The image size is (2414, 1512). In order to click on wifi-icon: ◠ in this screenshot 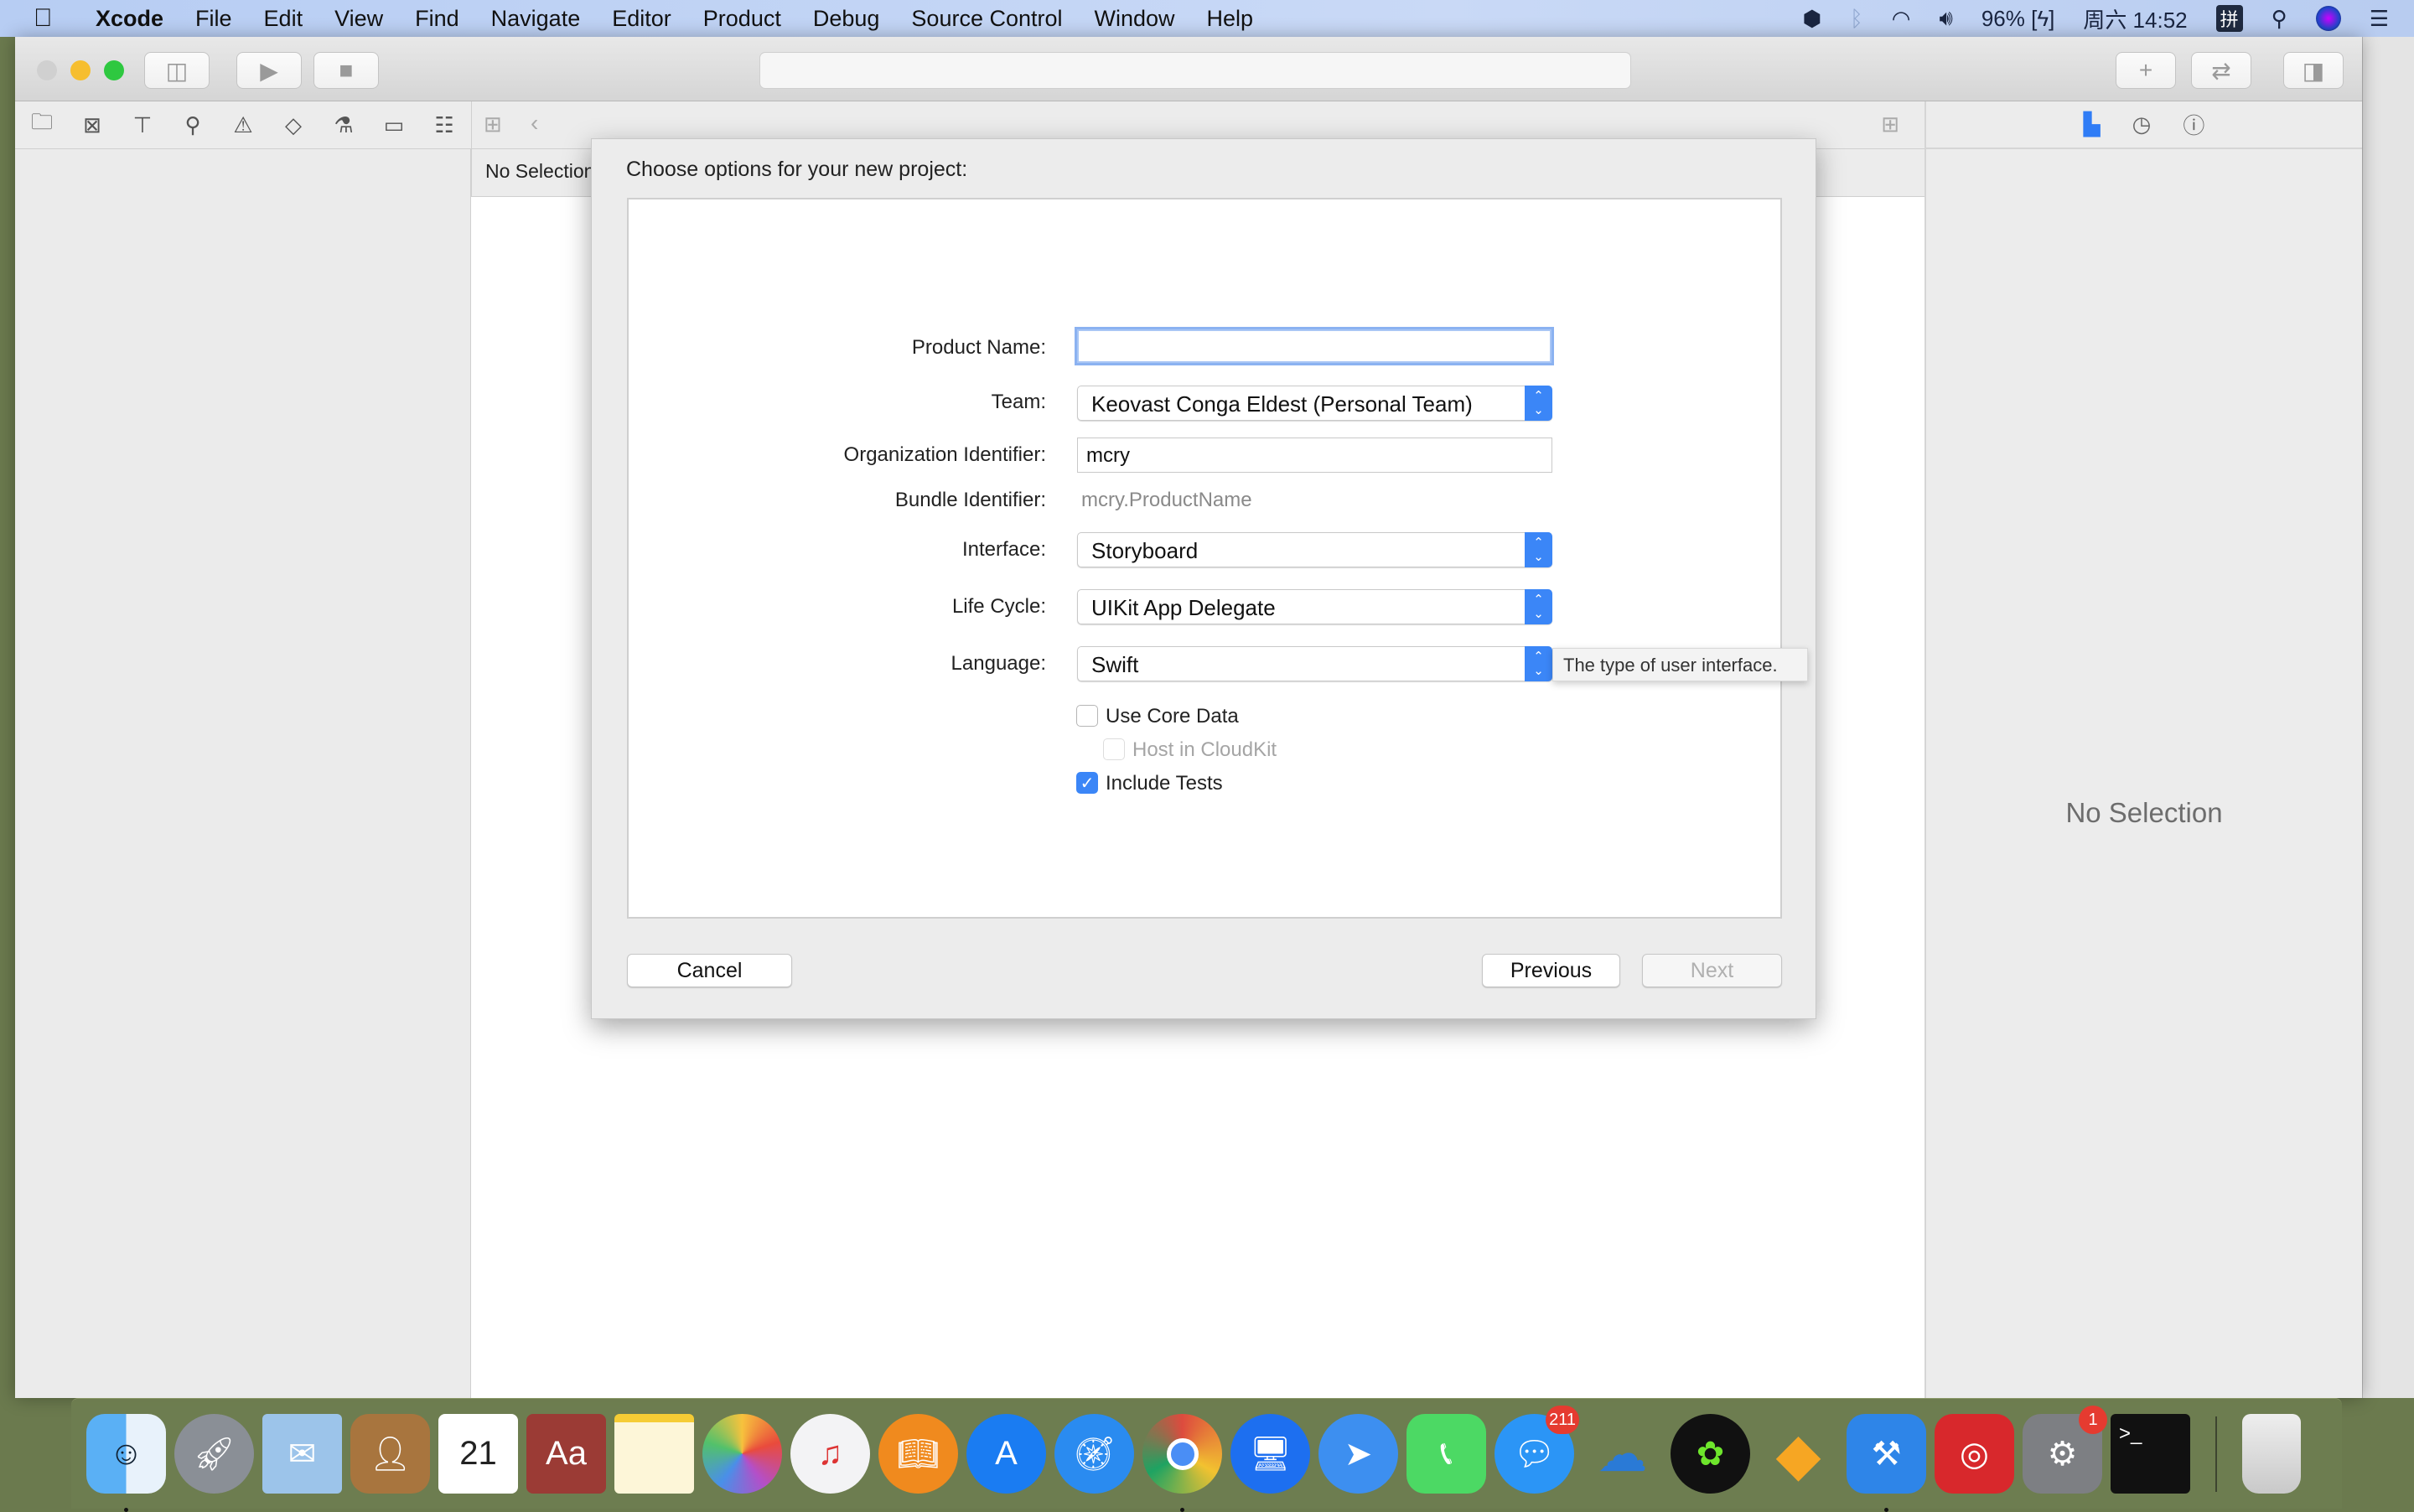, I will do `click(1902, 19)`.